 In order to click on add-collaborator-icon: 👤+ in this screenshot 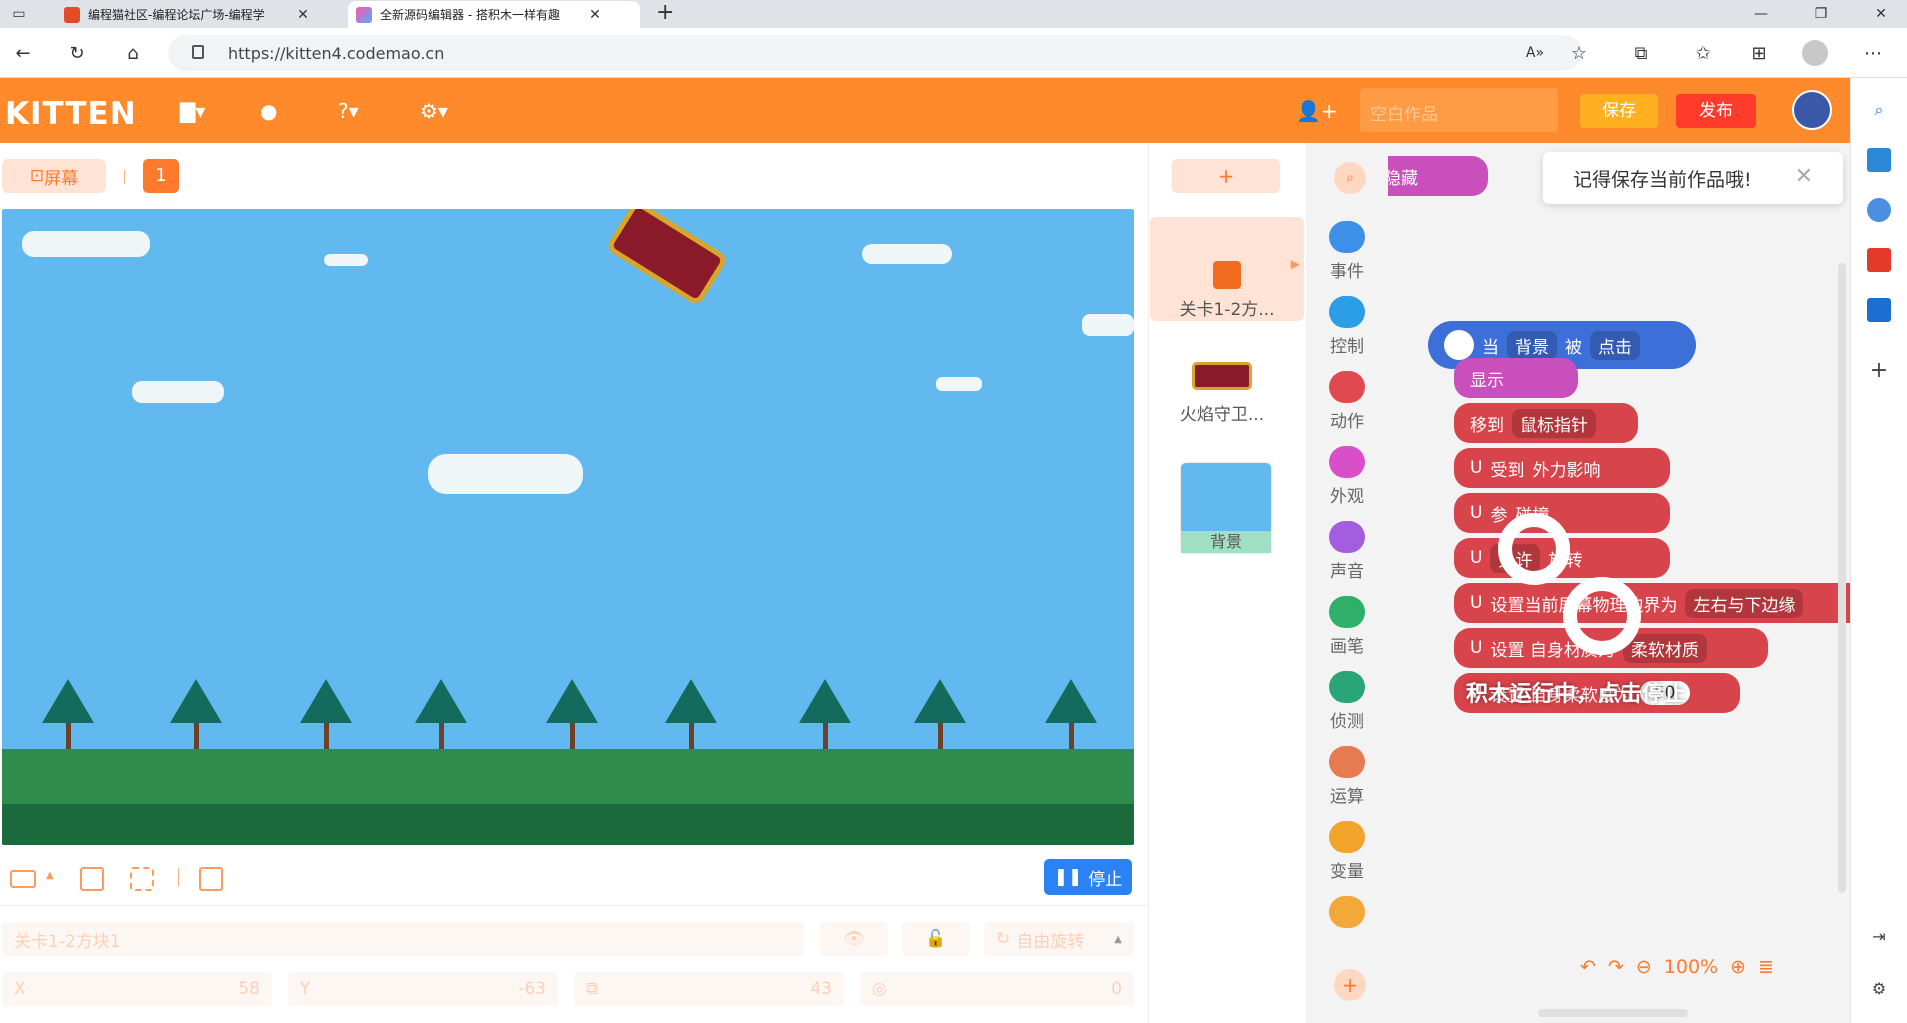, I will do `click(1317, 111)`.